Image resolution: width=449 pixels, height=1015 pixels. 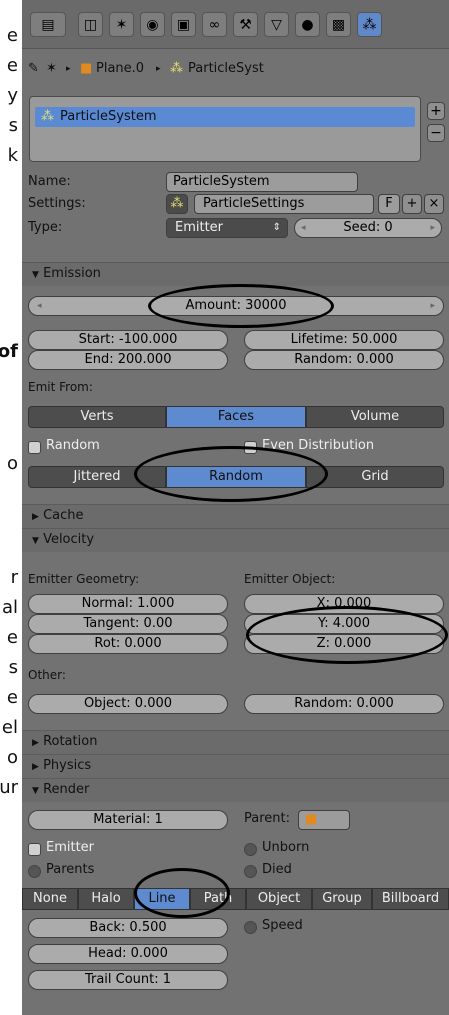 I want to click on parent-label: Parent:, so click(x=267, y=818).